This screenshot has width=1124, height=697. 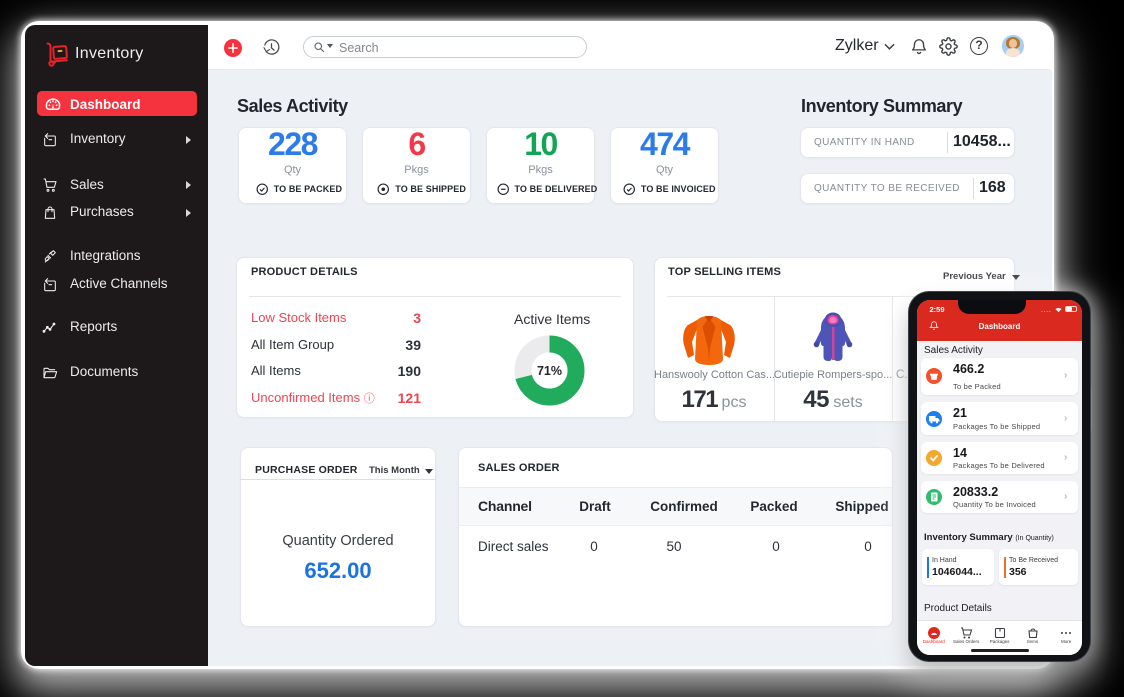 What do you see at coordinates (549, 371) in the screenshot?
I see `svg-text: 71%` at bounding box center [549, 371].